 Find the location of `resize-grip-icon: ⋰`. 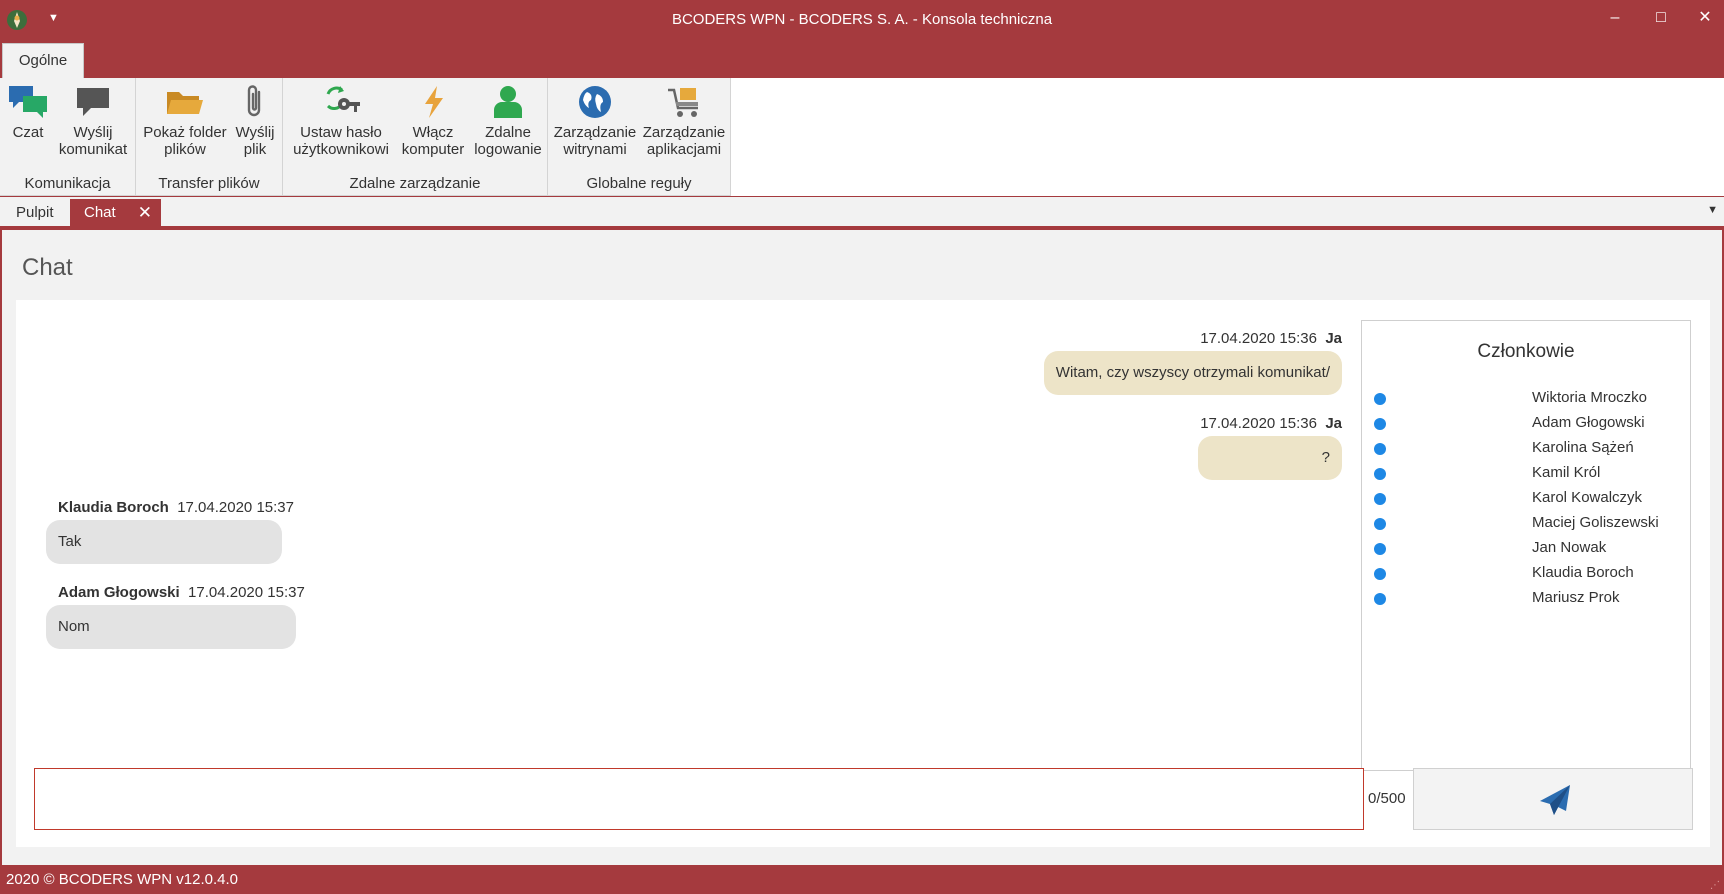

resize-grip-icon: ⋰ is located at coordinates (1715, 883).